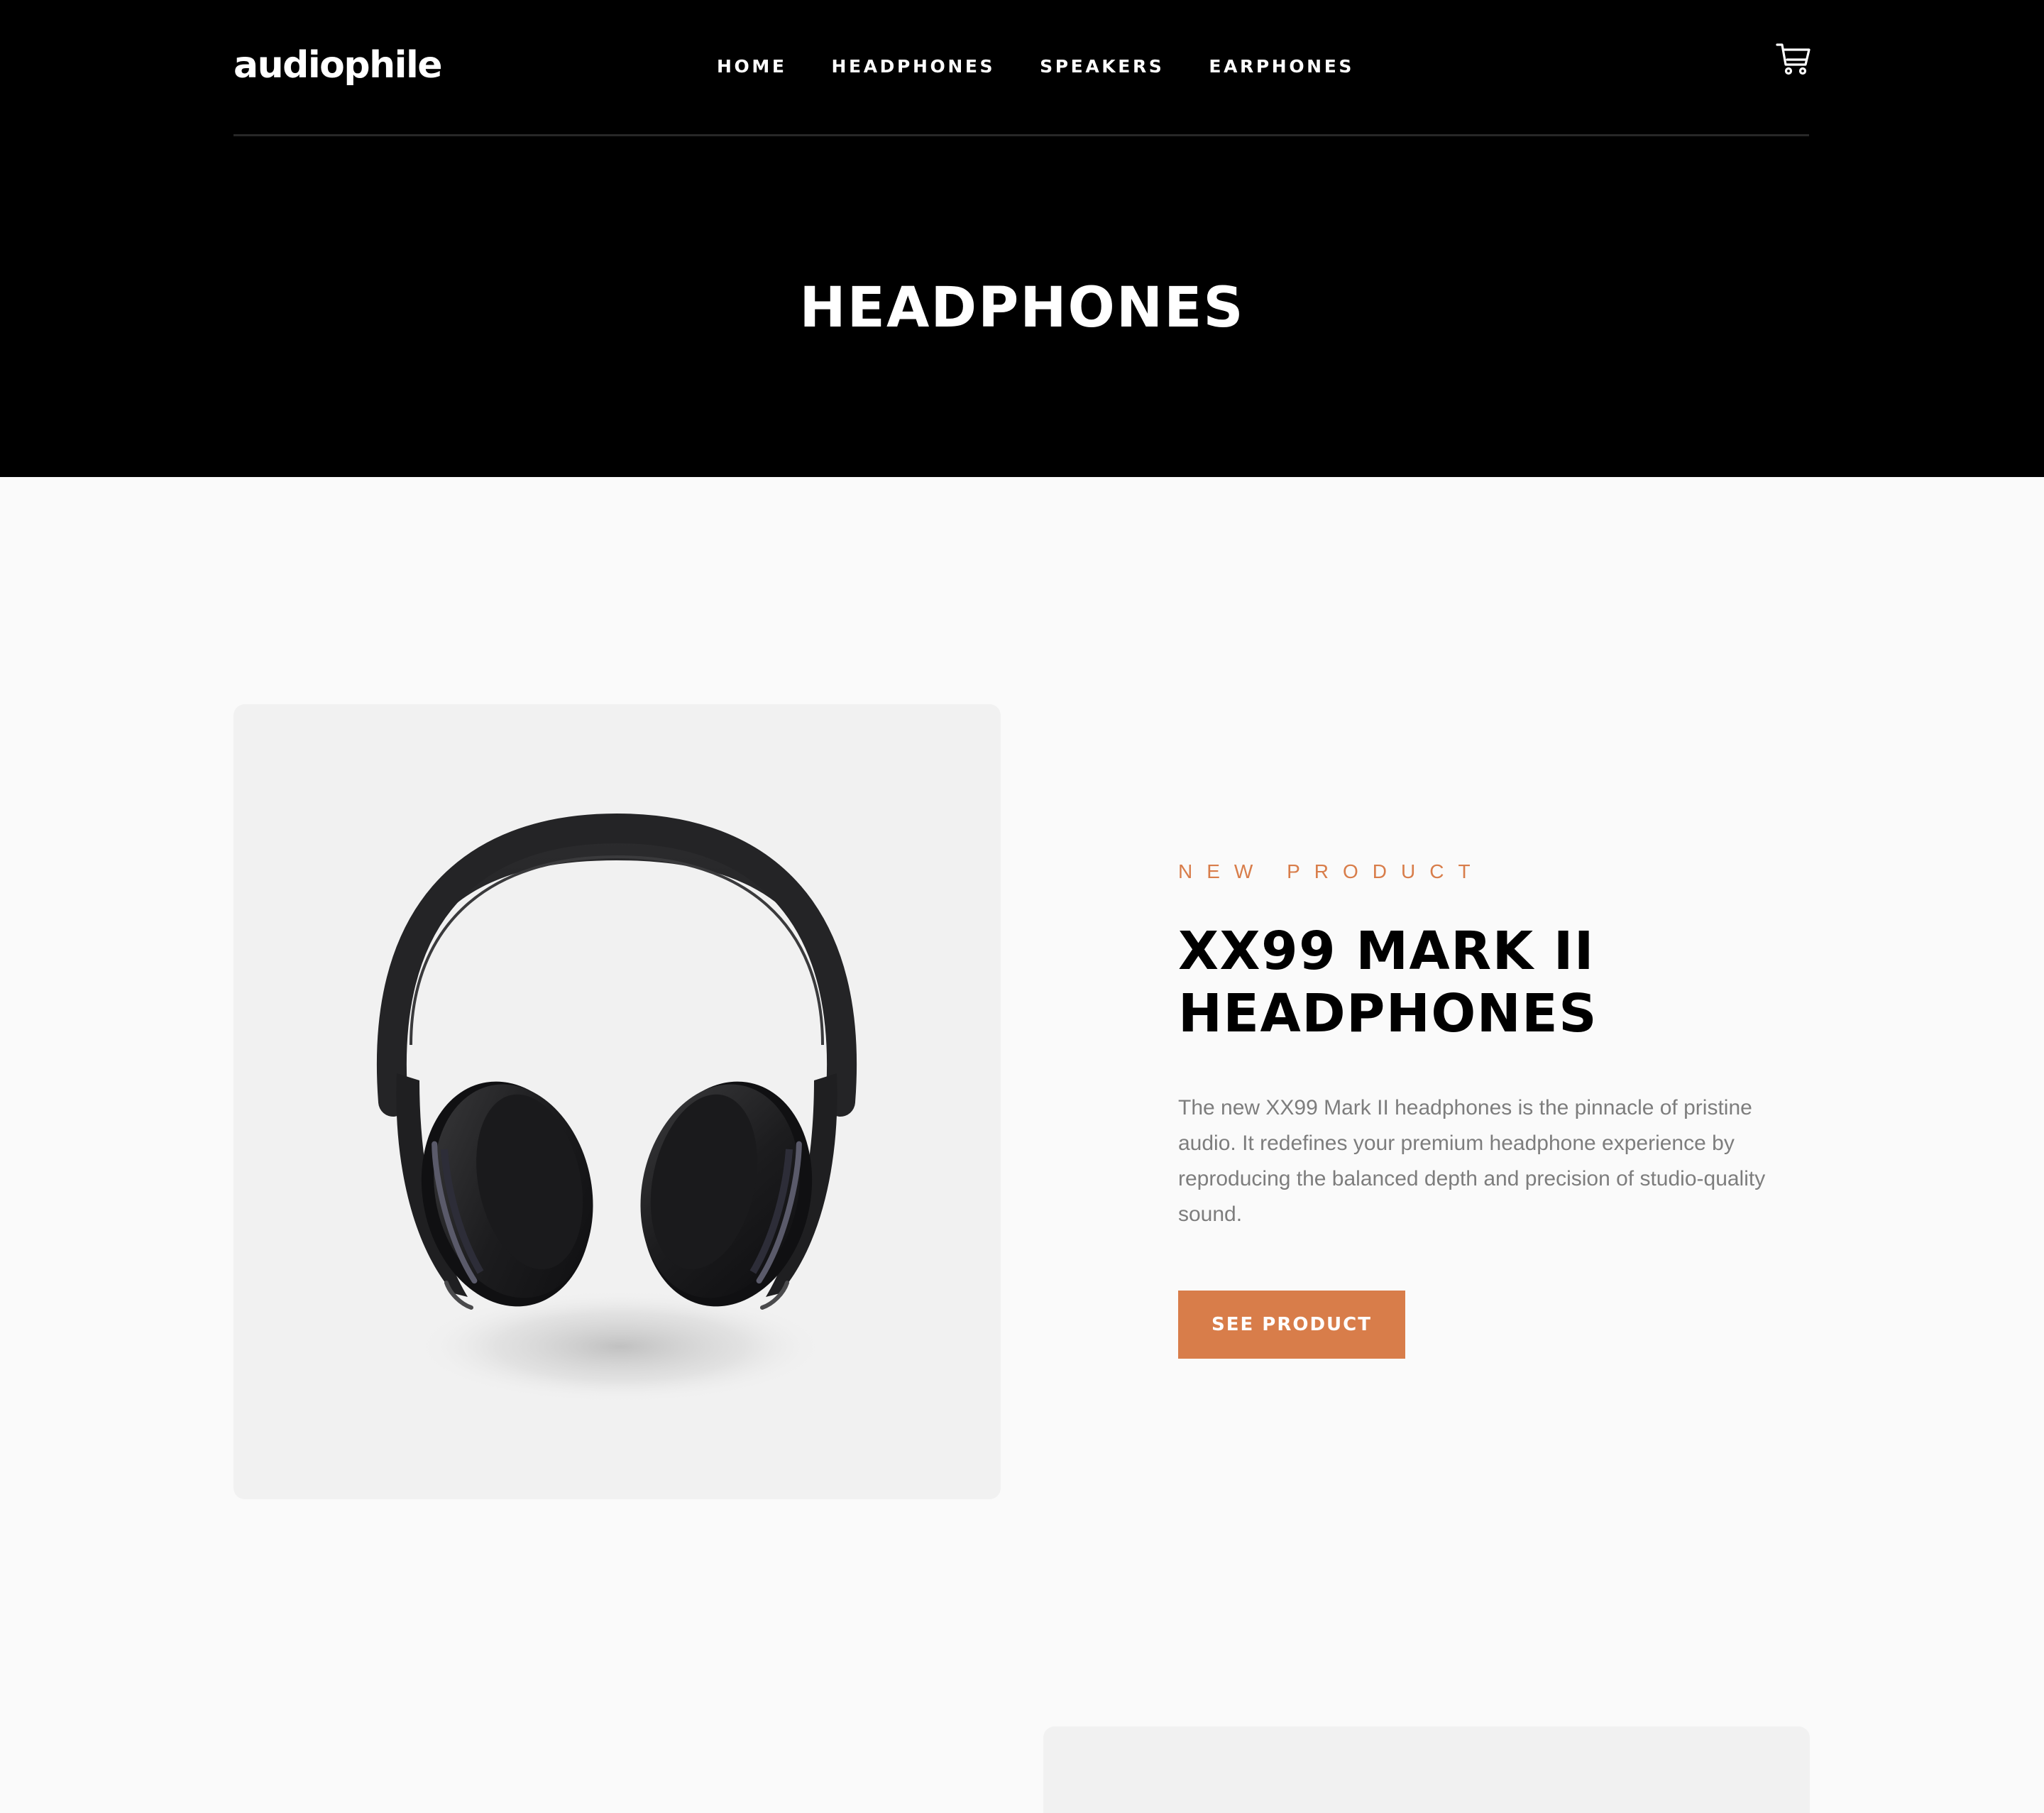 This screenshot has width=2044, height=1813. I want to click on nav-link-speakers: SPEAKERS, so click(1102, 67).